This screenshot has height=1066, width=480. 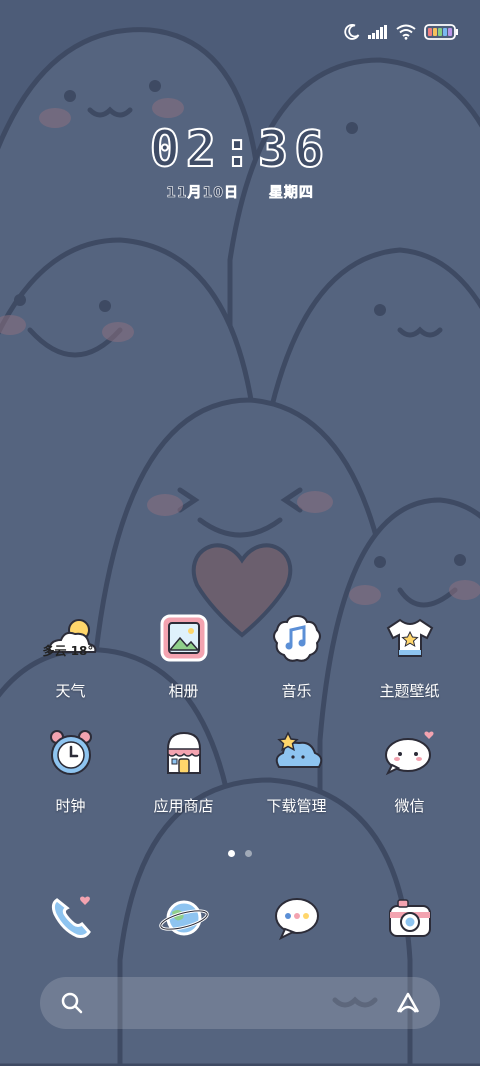 I want to click on wechat-icon, so click(x=410, y=753).